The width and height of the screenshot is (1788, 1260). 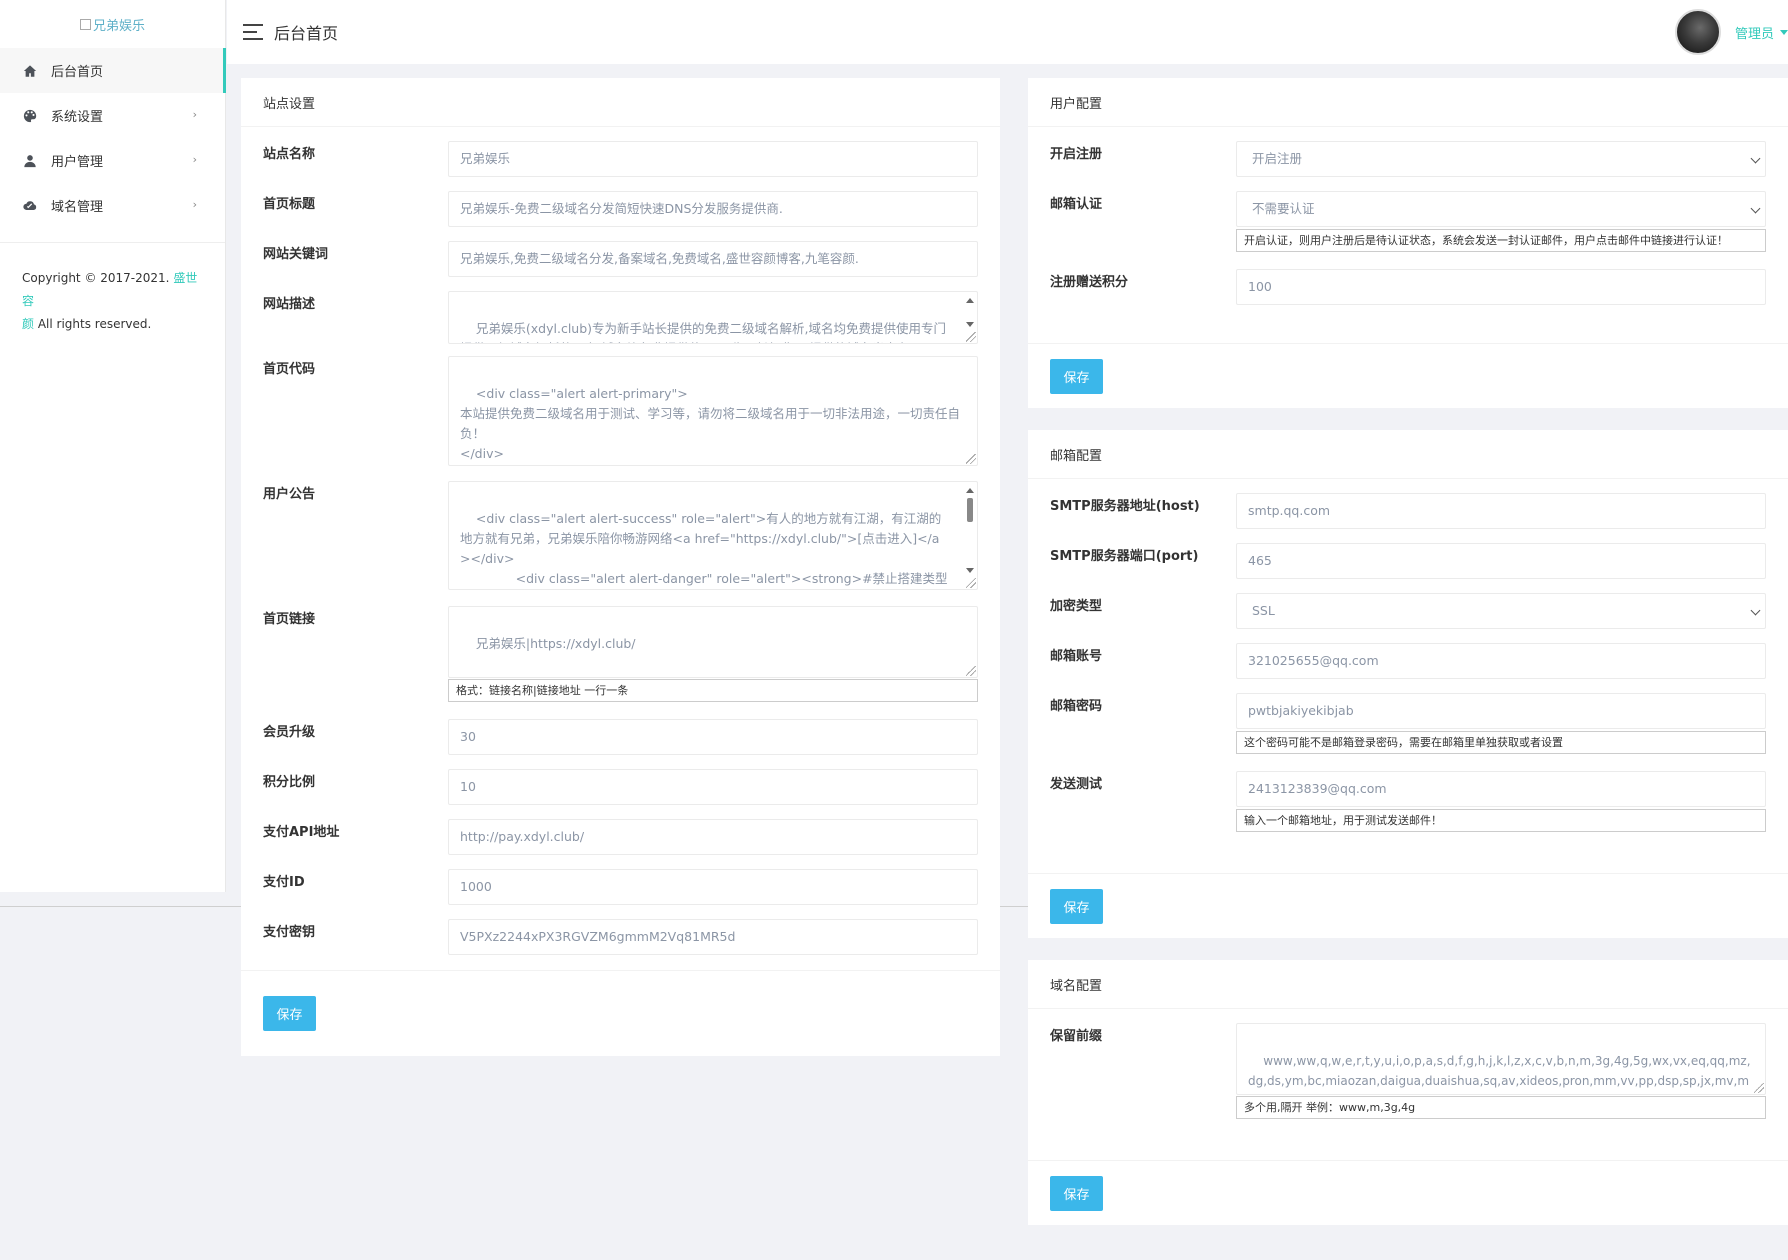 I want to click on card-title: 用户配置, so click(x=1408, y=102).